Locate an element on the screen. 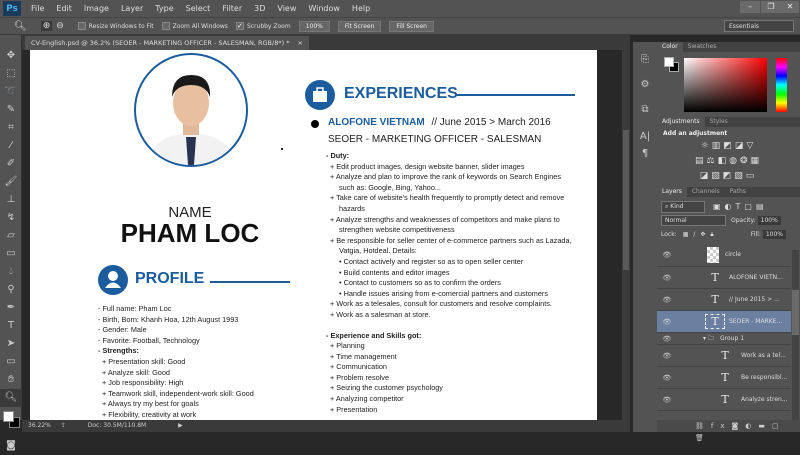 The height and width of the screenshot is (455, 800). paragraph-icon: ¶ is located at coordinates (645, 153).